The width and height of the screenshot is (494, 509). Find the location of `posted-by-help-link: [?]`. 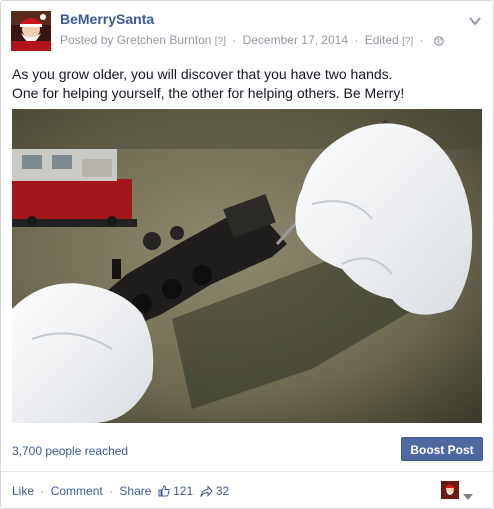

posted-by-help-link: [?] is located at coordinates (220, 41).